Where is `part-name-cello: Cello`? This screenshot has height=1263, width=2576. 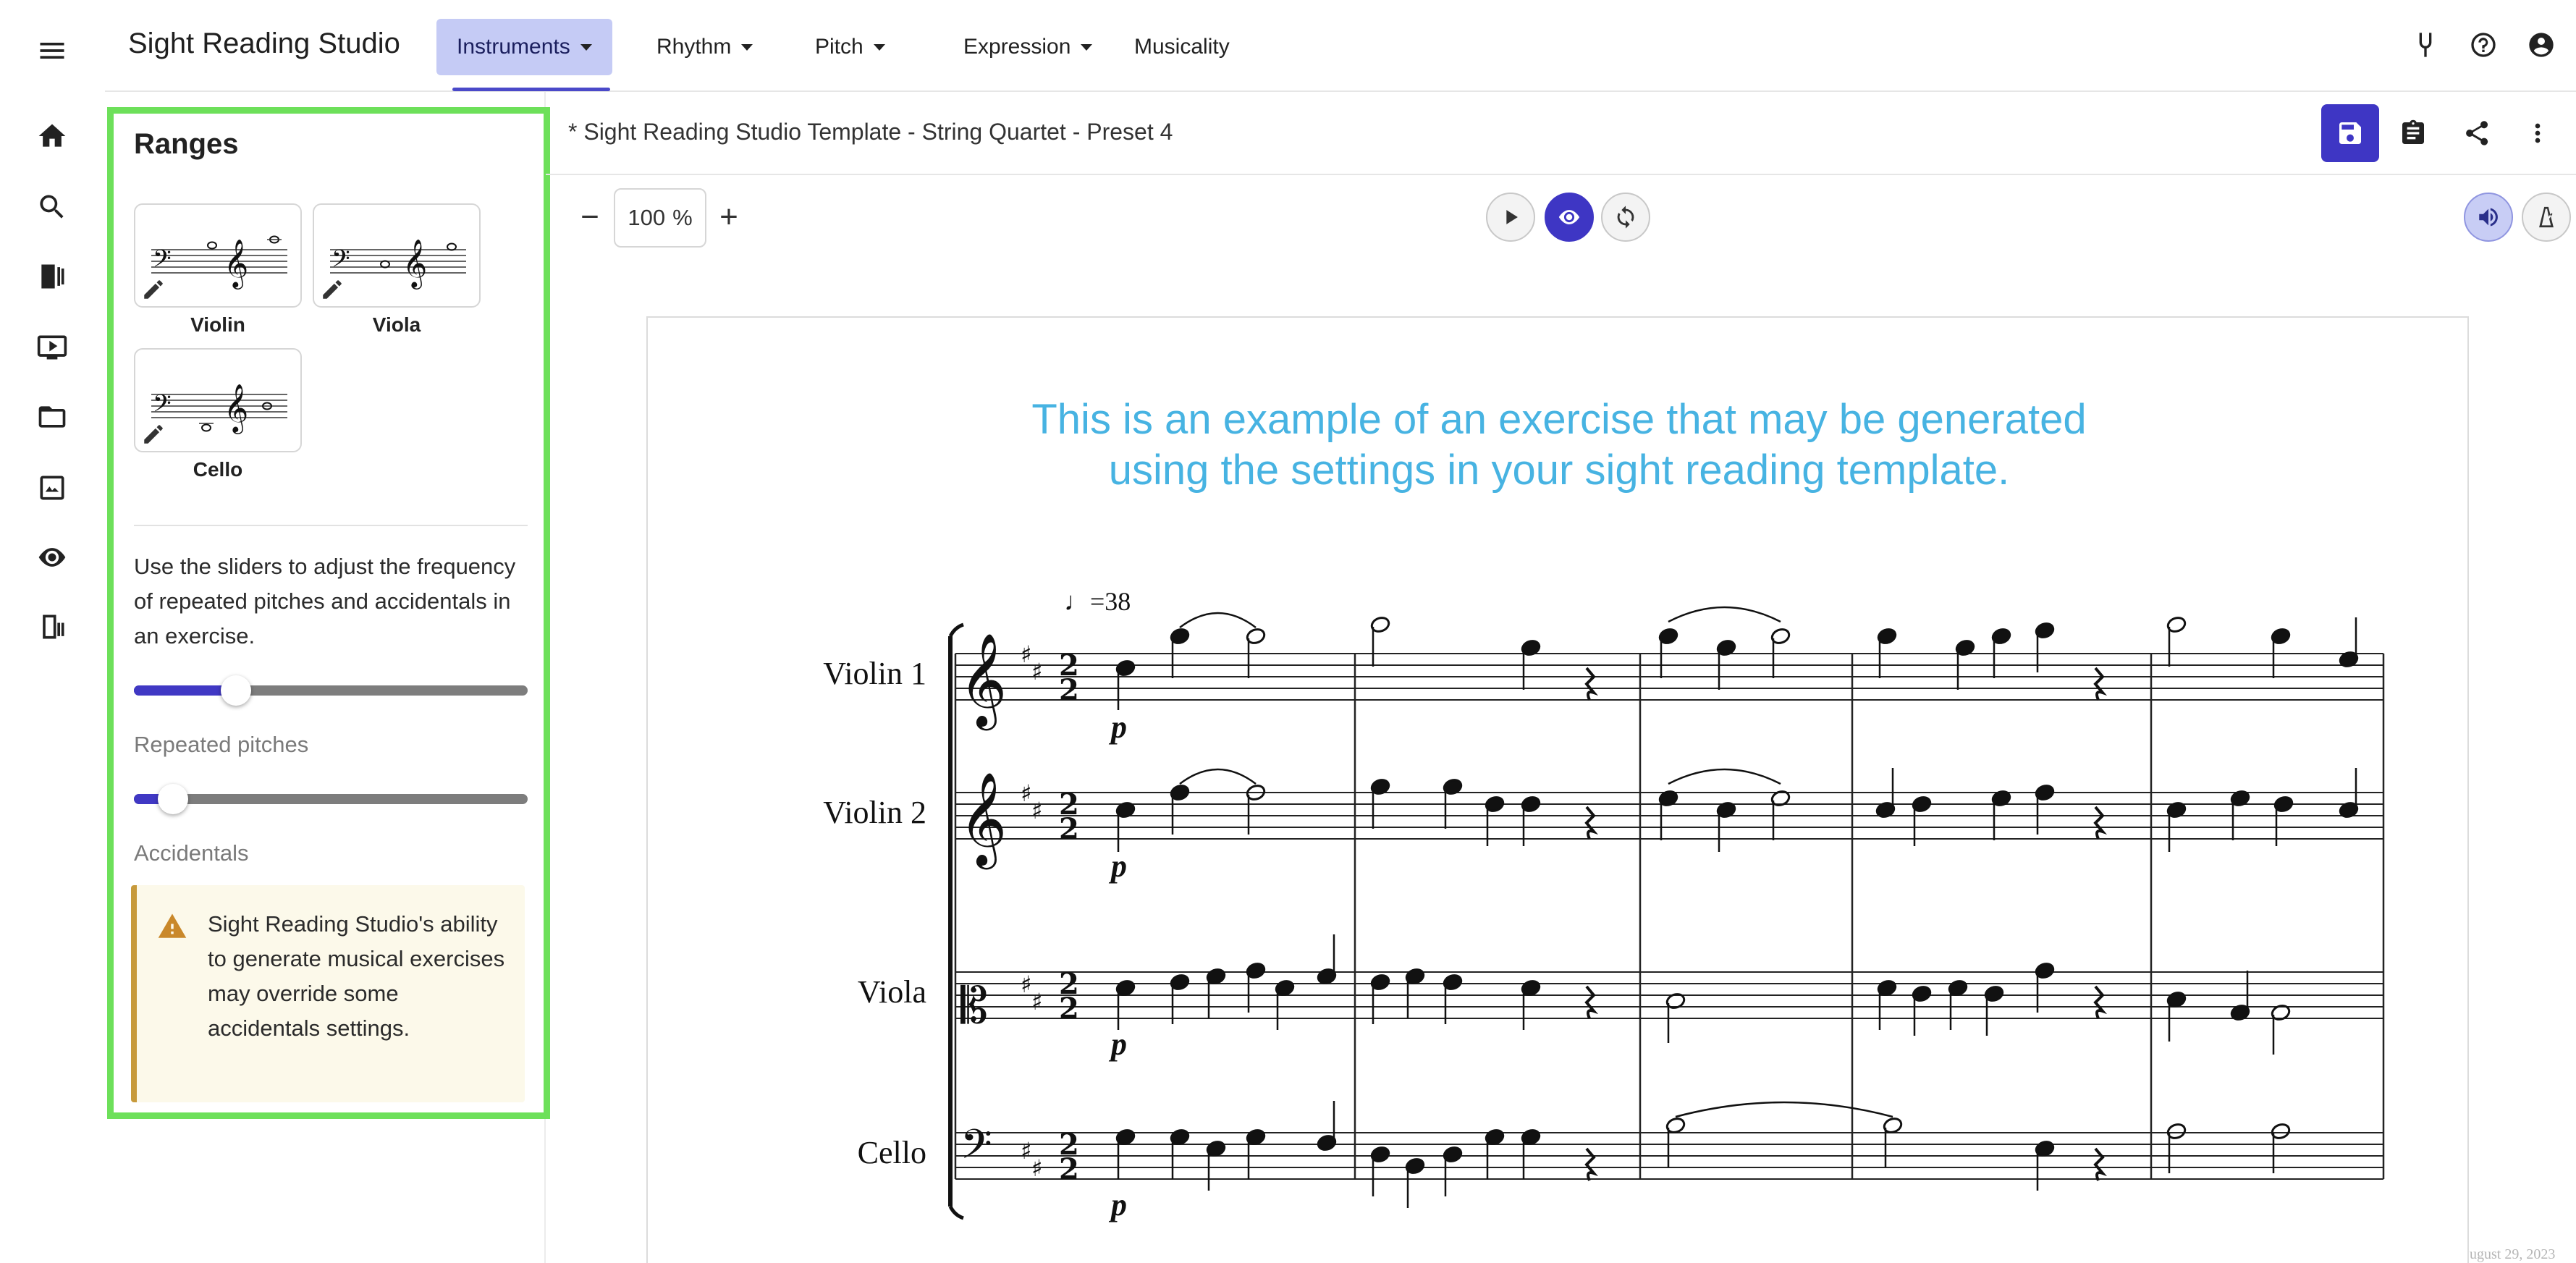 part-name-cello: Cello is located at coordinates (892, 1153).